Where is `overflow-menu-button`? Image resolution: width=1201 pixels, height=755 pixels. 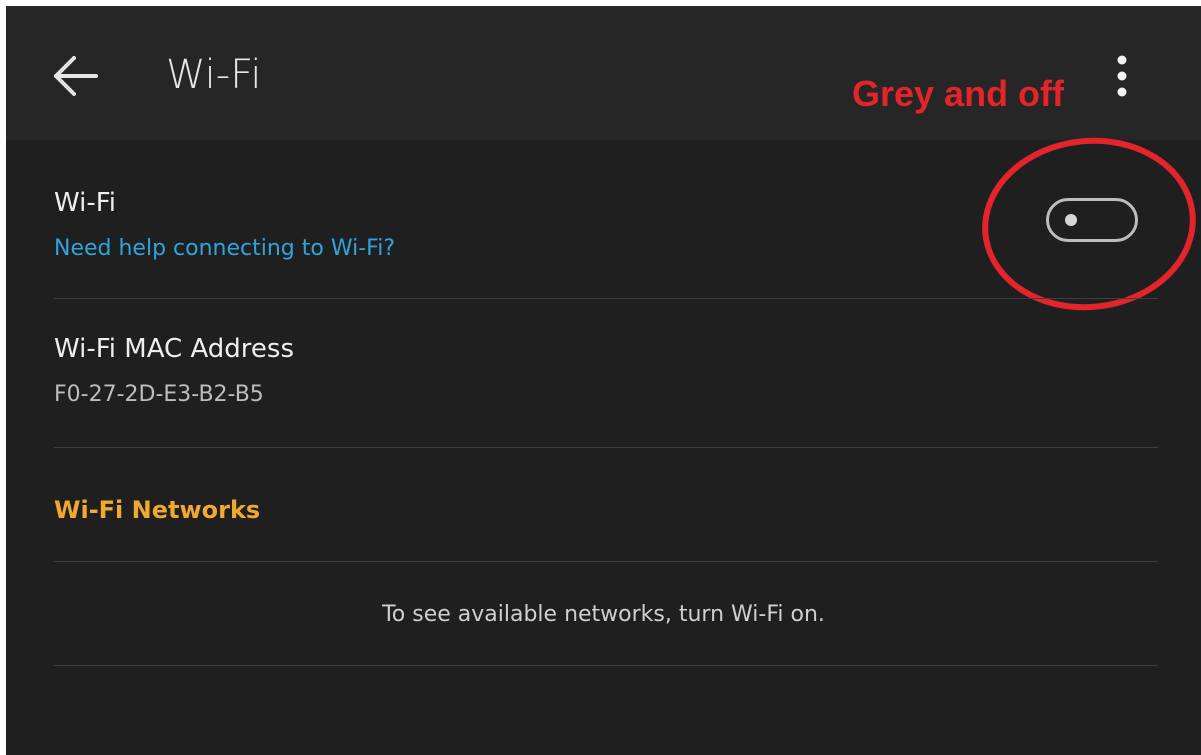
overflow-menu-button is located at coordinates (1122, 78).